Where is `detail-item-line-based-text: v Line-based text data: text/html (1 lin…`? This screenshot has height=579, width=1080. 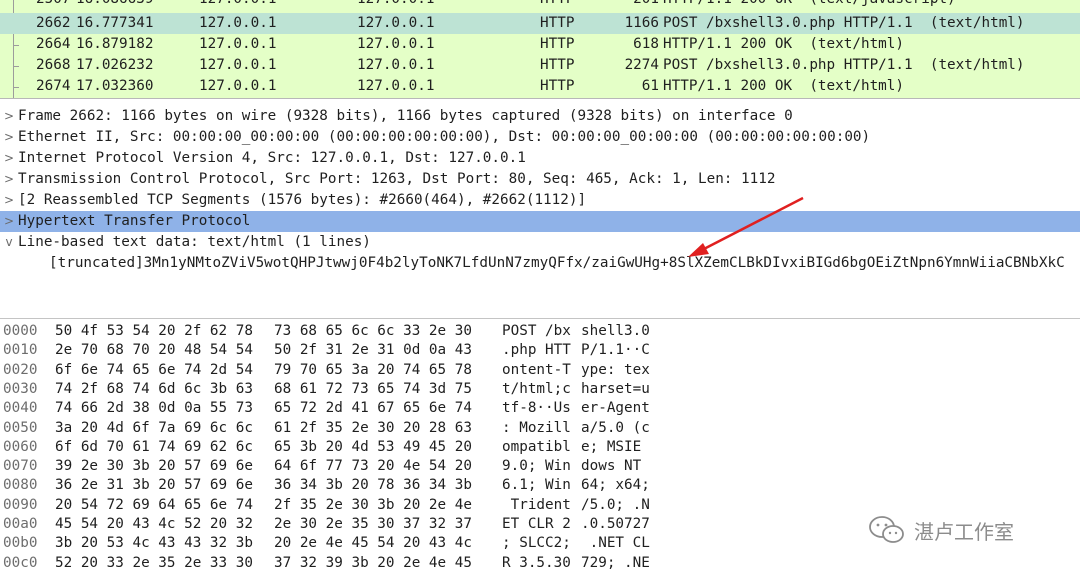 detail-item-line-based-text: v Line-based text data: text/html (1 lin… is located at coordinates (540, 242).